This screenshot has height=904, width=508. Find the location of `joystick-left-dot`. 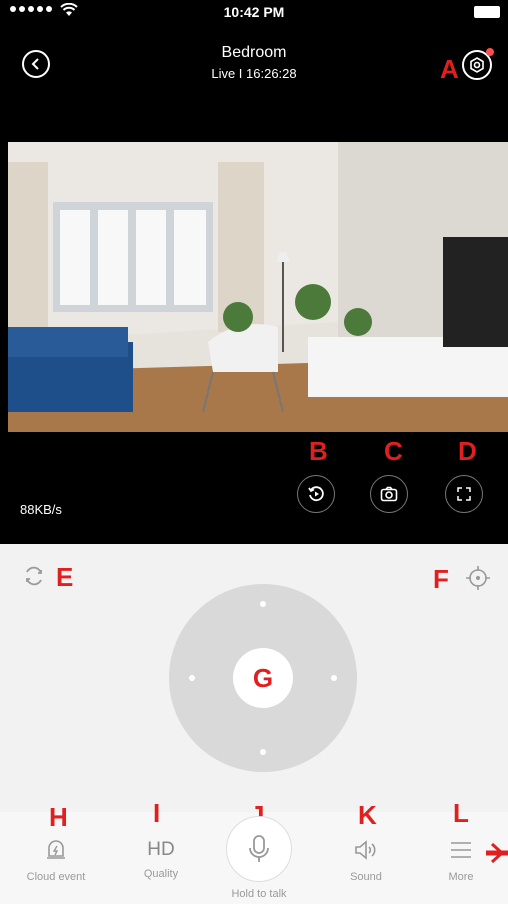

joystick-left-dot is located at coordinates (192, 678).